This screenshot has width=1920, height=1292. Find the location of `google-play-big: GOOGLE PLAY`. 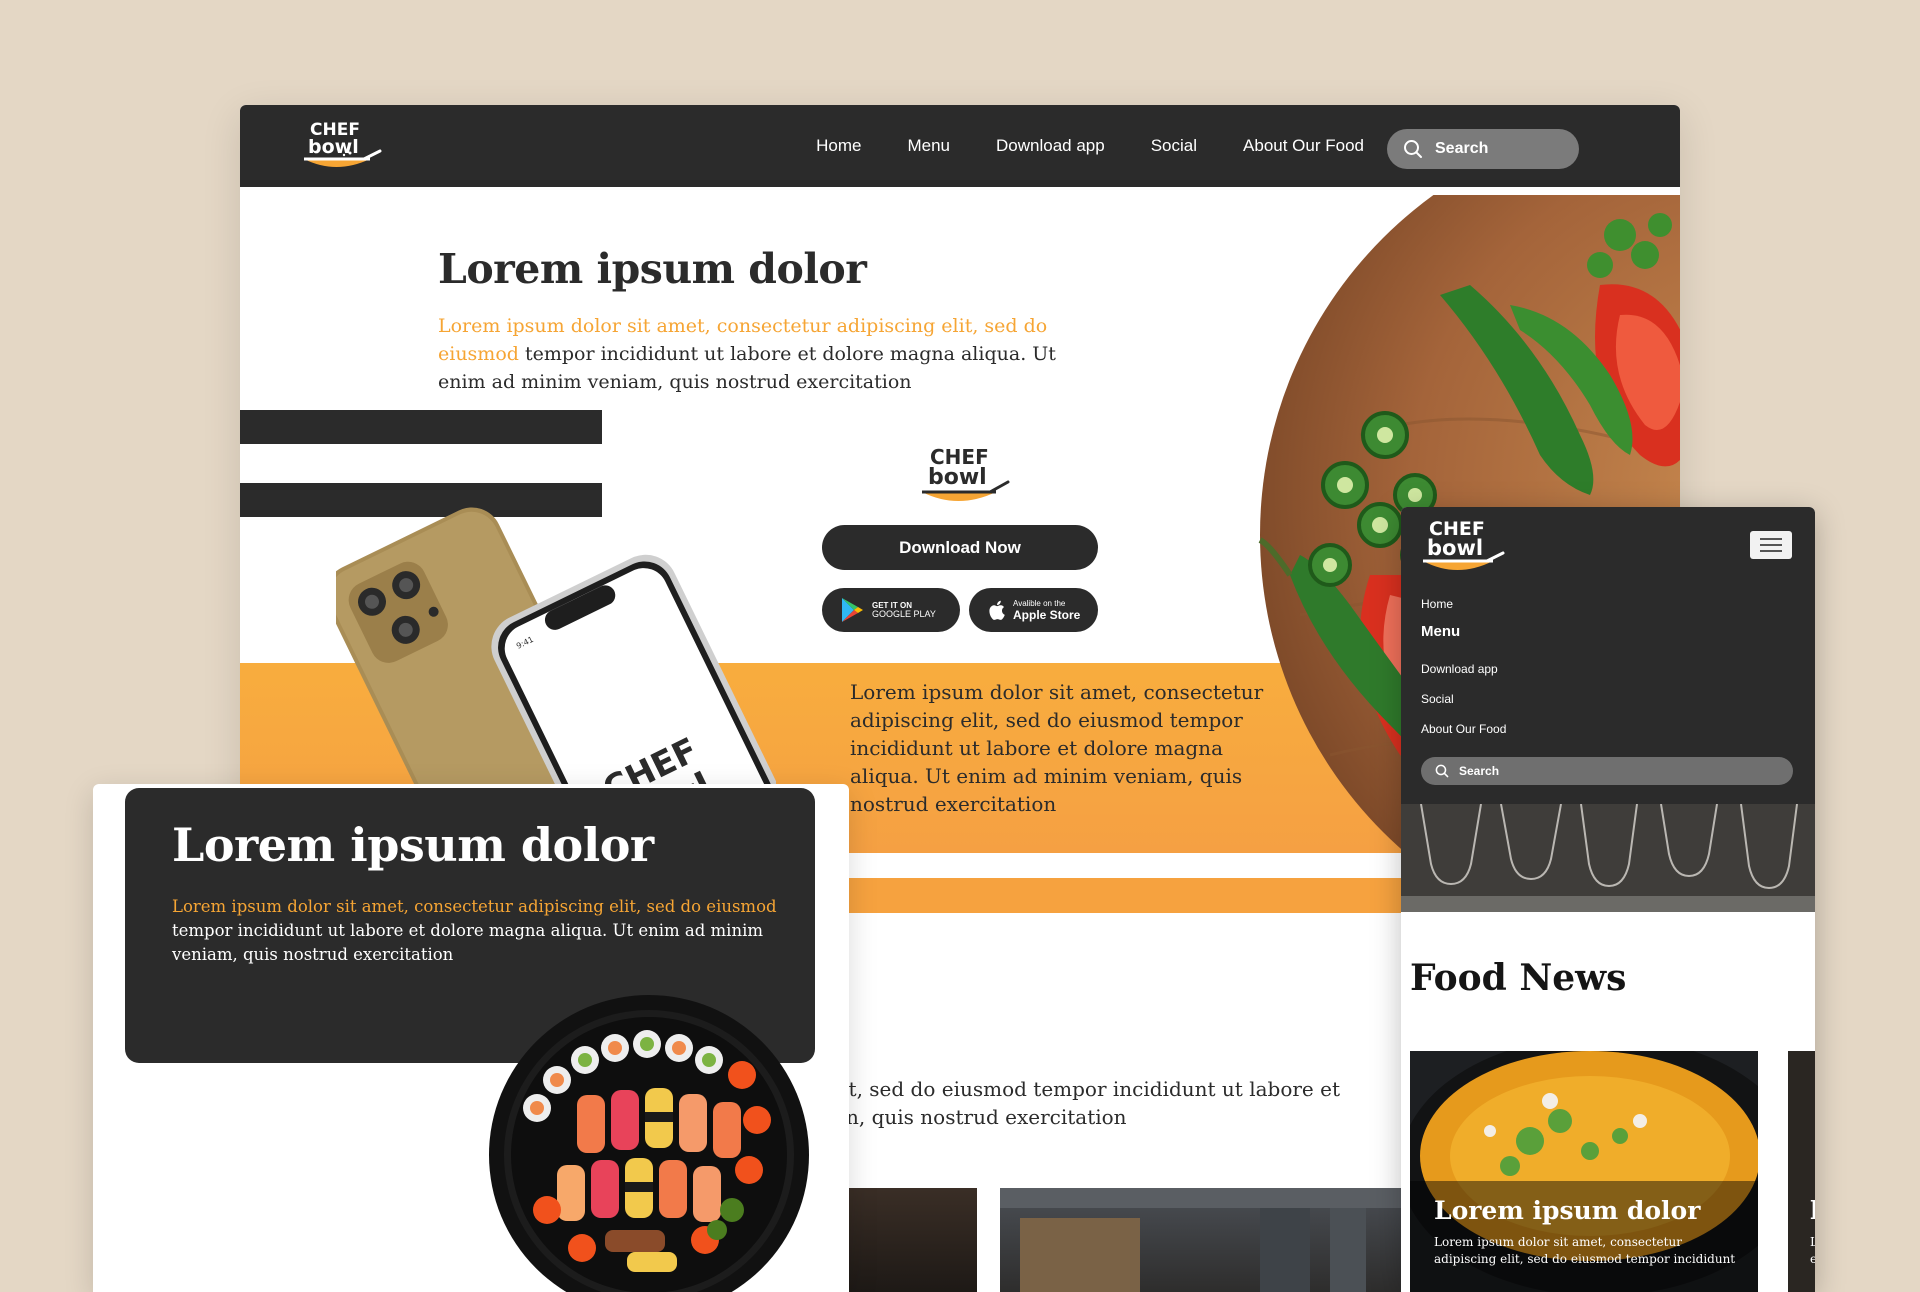

google-play-big: GOOGLE PLAY is located at coordinates (904, 614).